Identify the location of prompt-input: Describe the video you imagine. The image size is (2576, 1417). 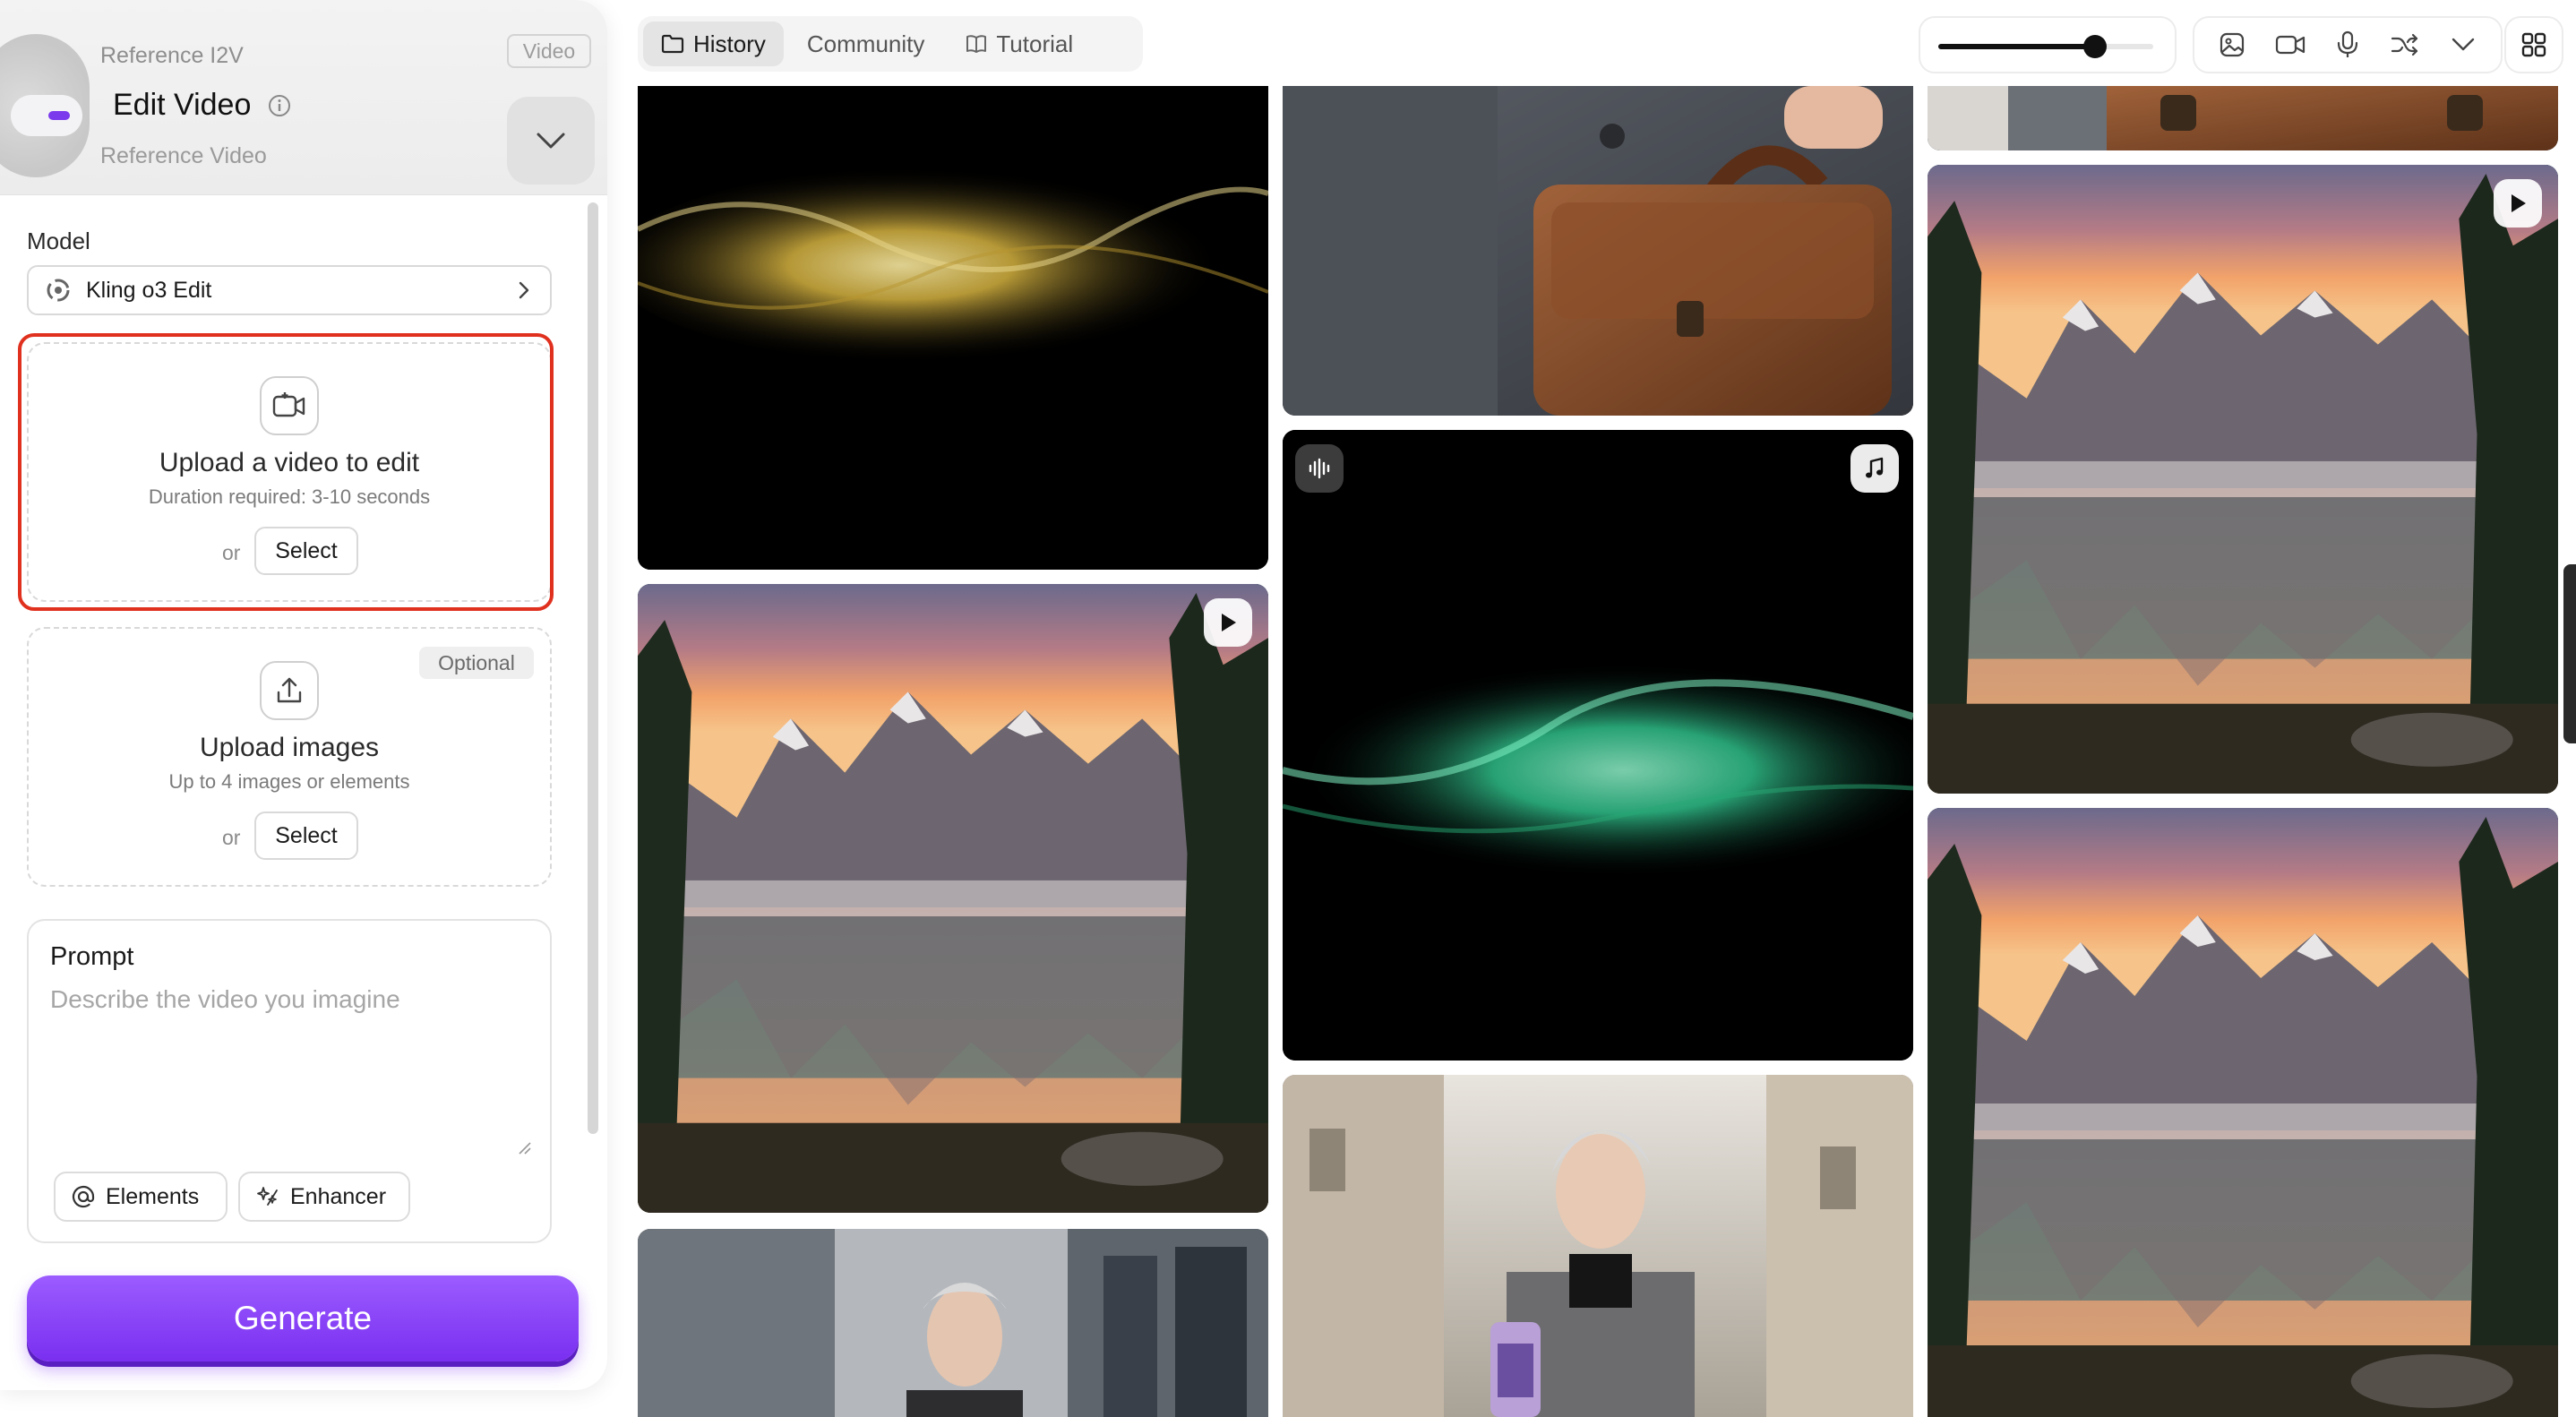
(225, 999).